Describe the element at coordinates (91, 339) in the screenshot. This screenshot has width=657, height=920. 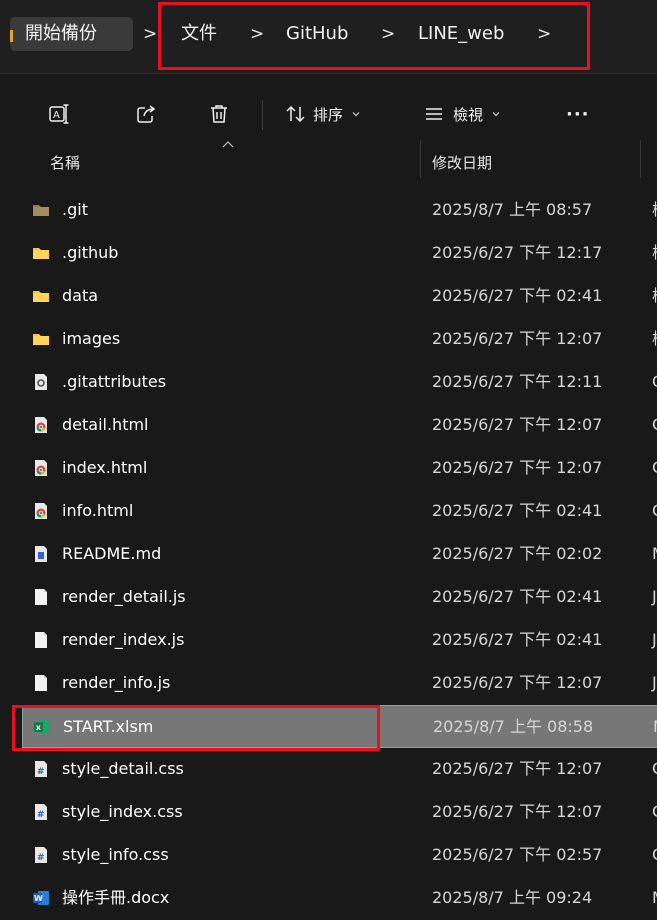
I see `file-name: images` at that location.